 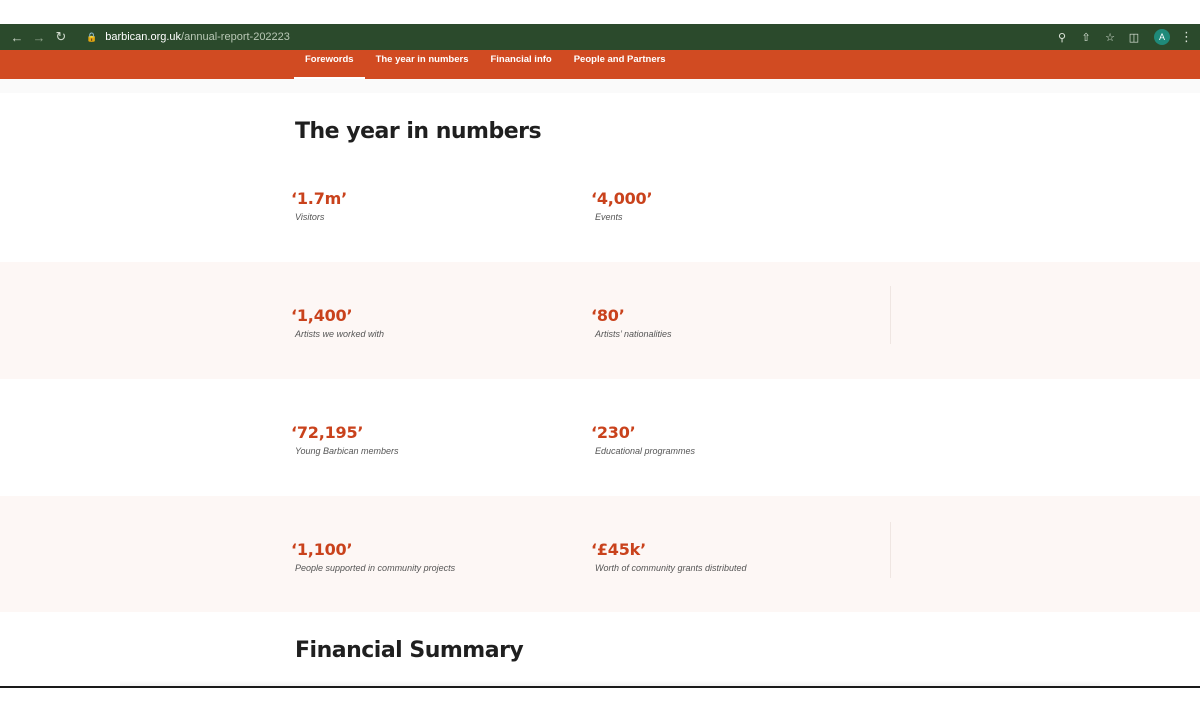 I want to click on stat-value: ‘1,100’, so click(x=322, y=549).